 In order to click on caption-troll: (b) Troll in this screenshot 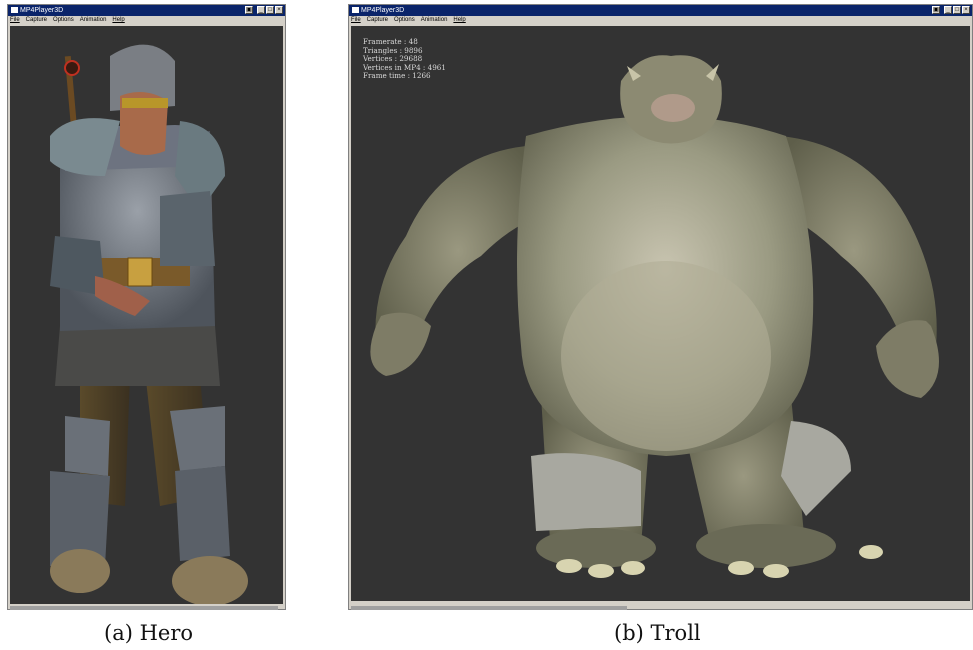, I will do `click(657, 633)`.